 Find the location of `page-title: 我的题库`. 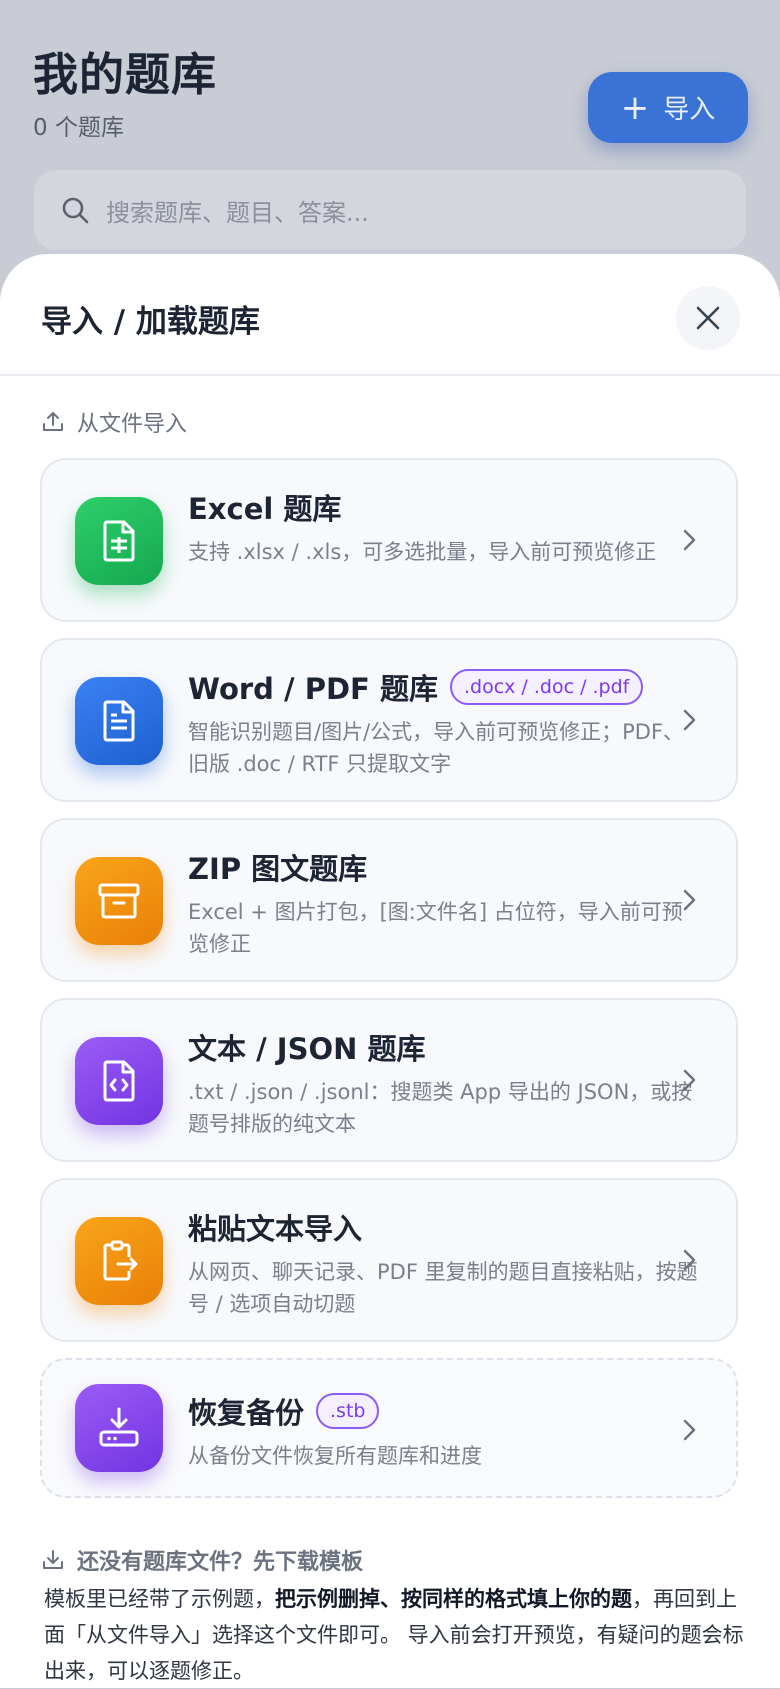

page-title: 我的题库 is located at coordinates (125, 74).